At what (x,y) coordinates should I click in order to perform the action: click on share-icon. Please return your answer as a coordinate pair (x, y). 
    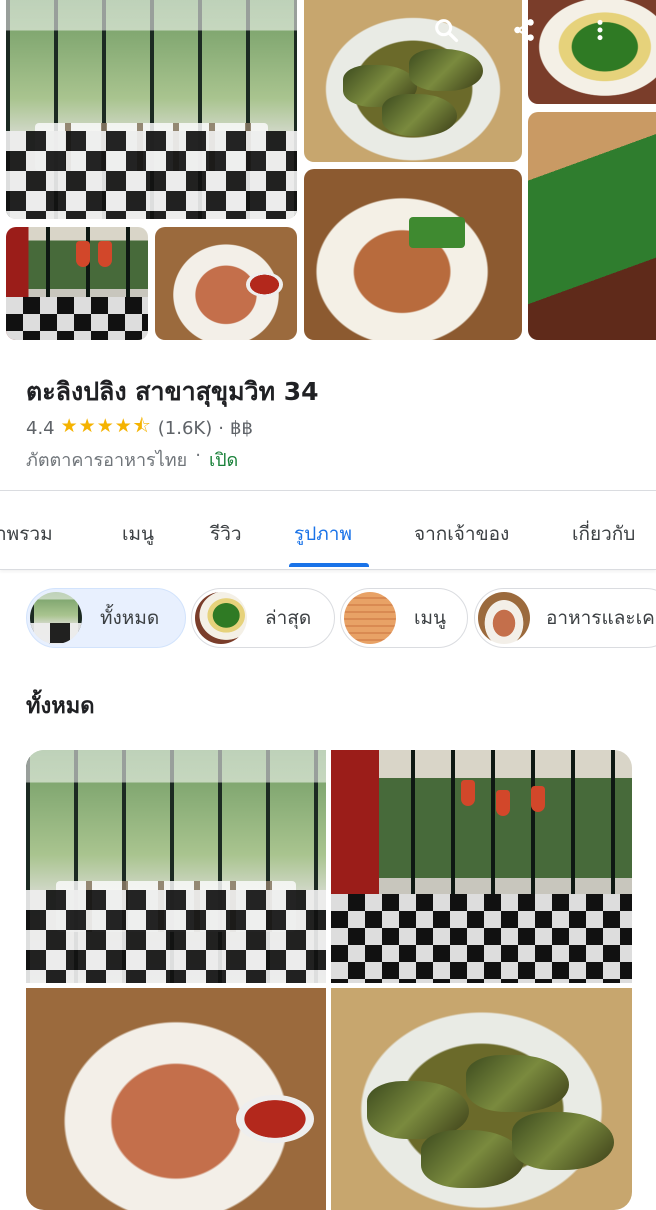
    Looking at the image, I should click on (524, 30).